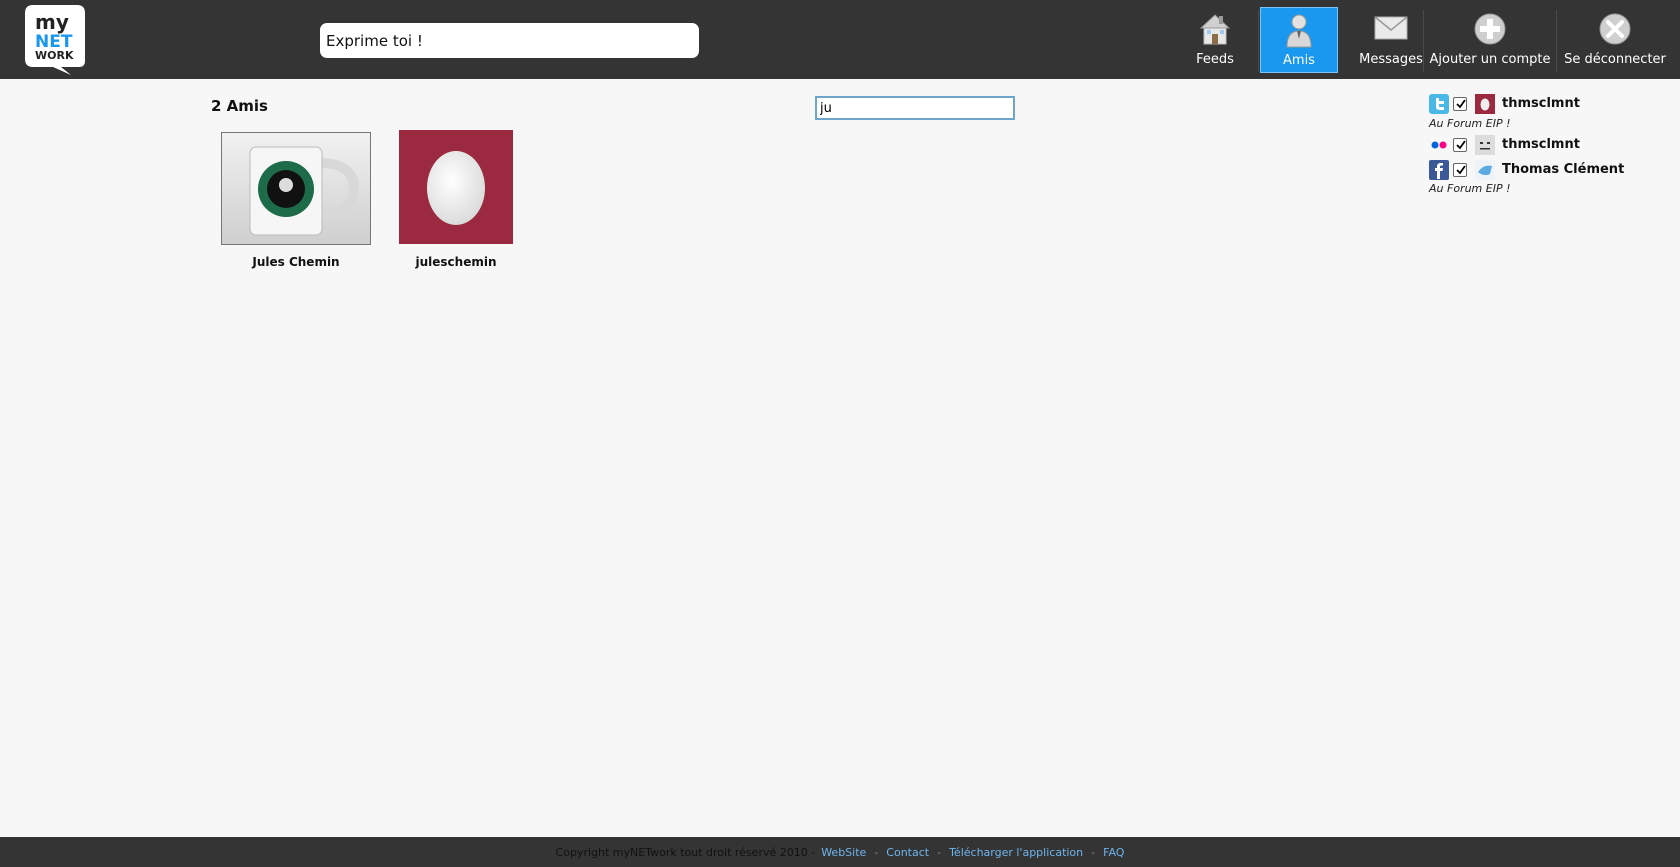 This screenshot has width=1680, height=867. I want to click on mail-icon, so click(1391, 29).